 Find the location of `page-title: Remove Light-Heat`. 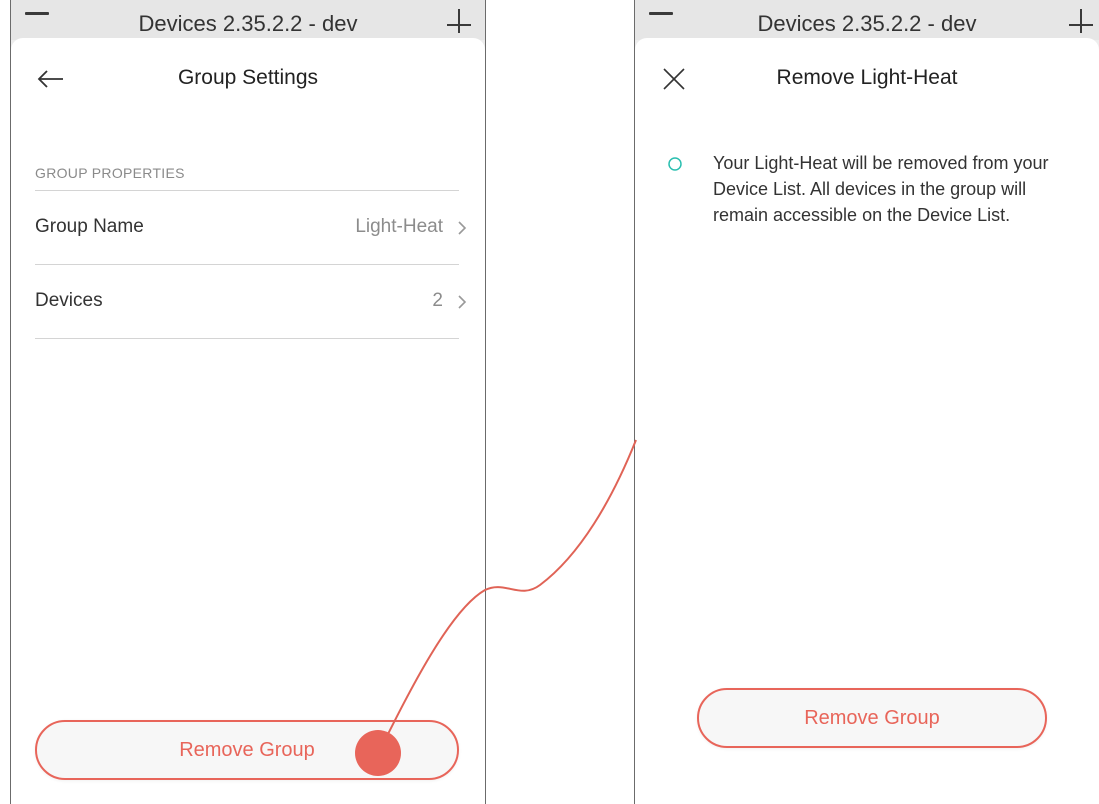

page-title: Remove Light-Heat is located at coordinates (867, 77).